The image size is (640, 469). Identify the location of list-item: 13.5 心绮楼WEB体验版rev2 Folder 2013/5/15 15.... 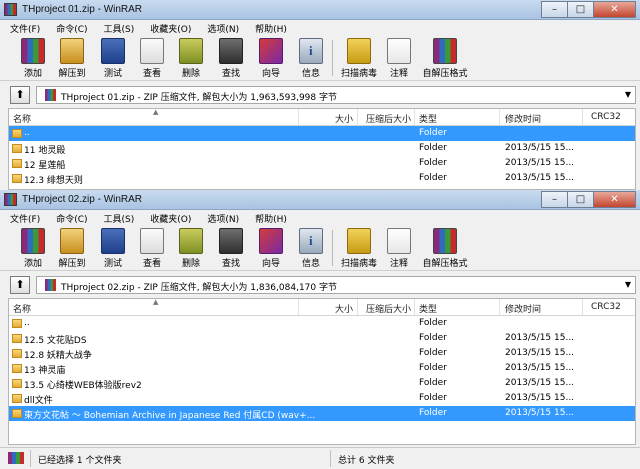
(322, 383).